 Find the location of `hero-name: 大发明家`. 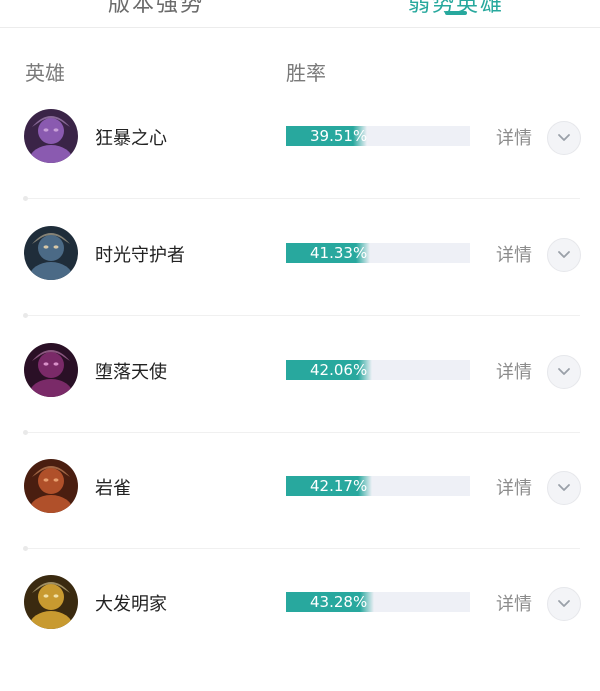

hero-name: 大发明家 is located at coordinates (131, 604).